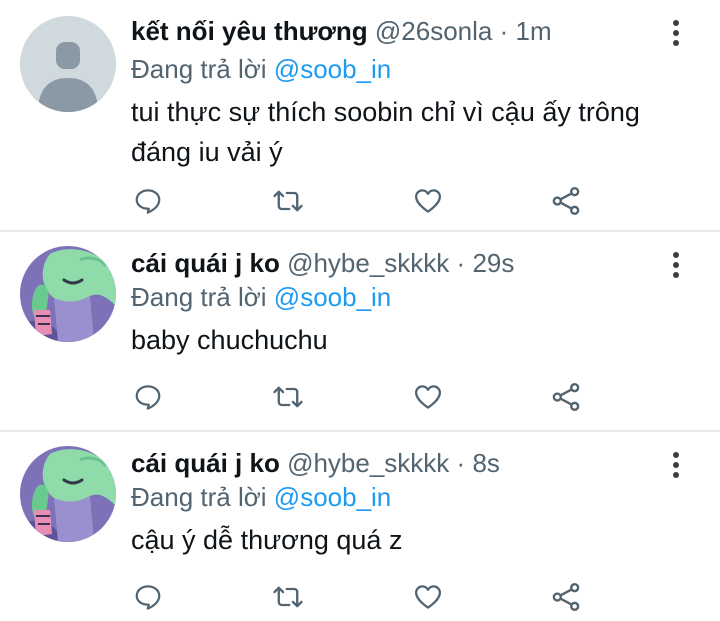  I want to click on timestamp: 1m, so click(534, 31).